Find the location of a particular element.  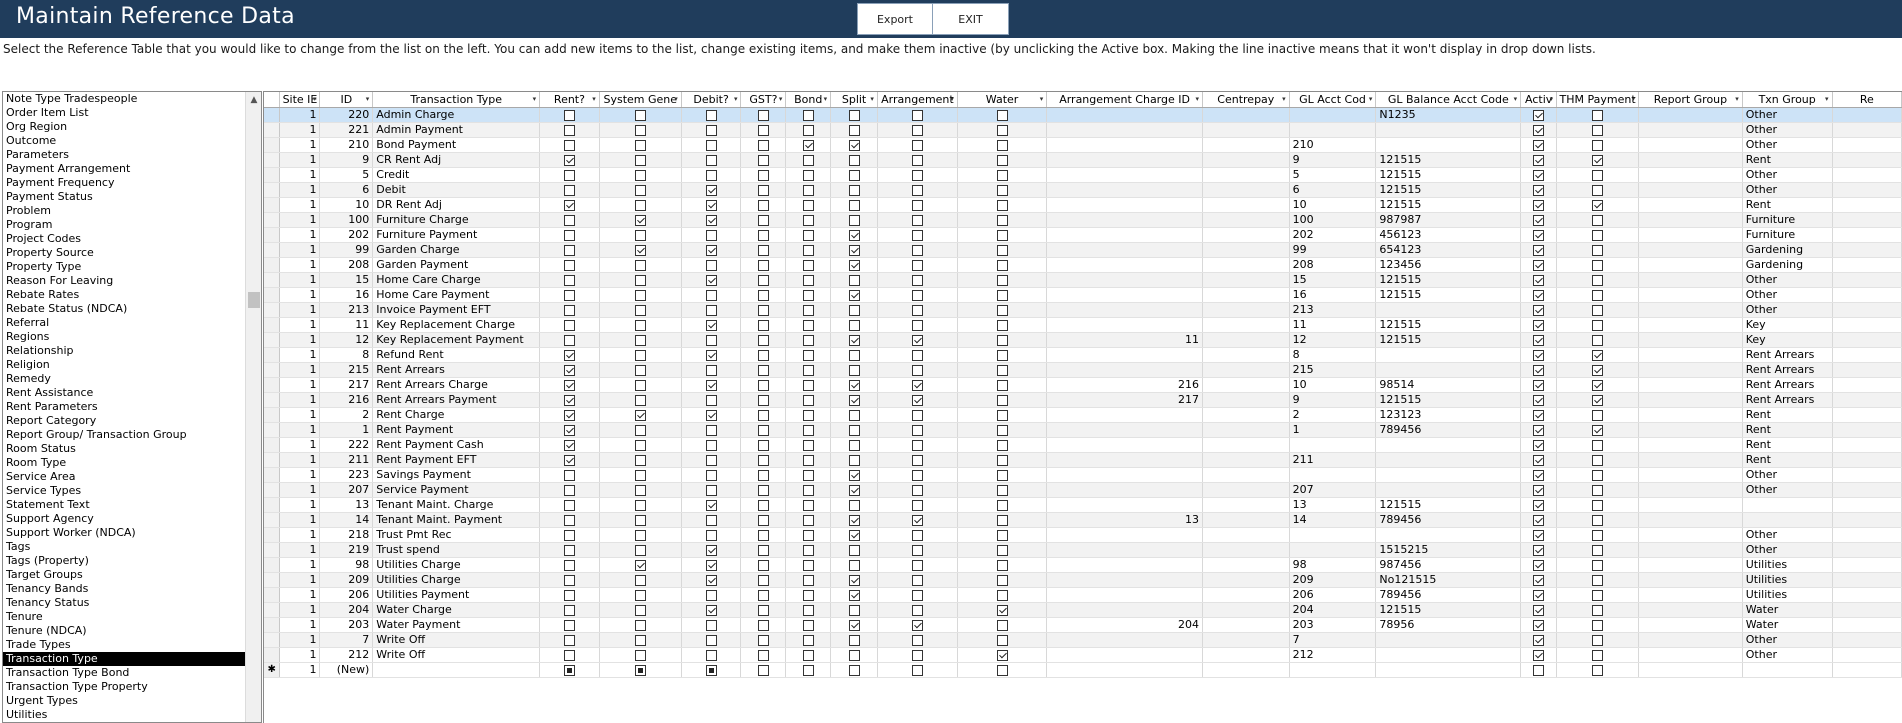

list-item: Remedy is located at coordinates (124, 379).